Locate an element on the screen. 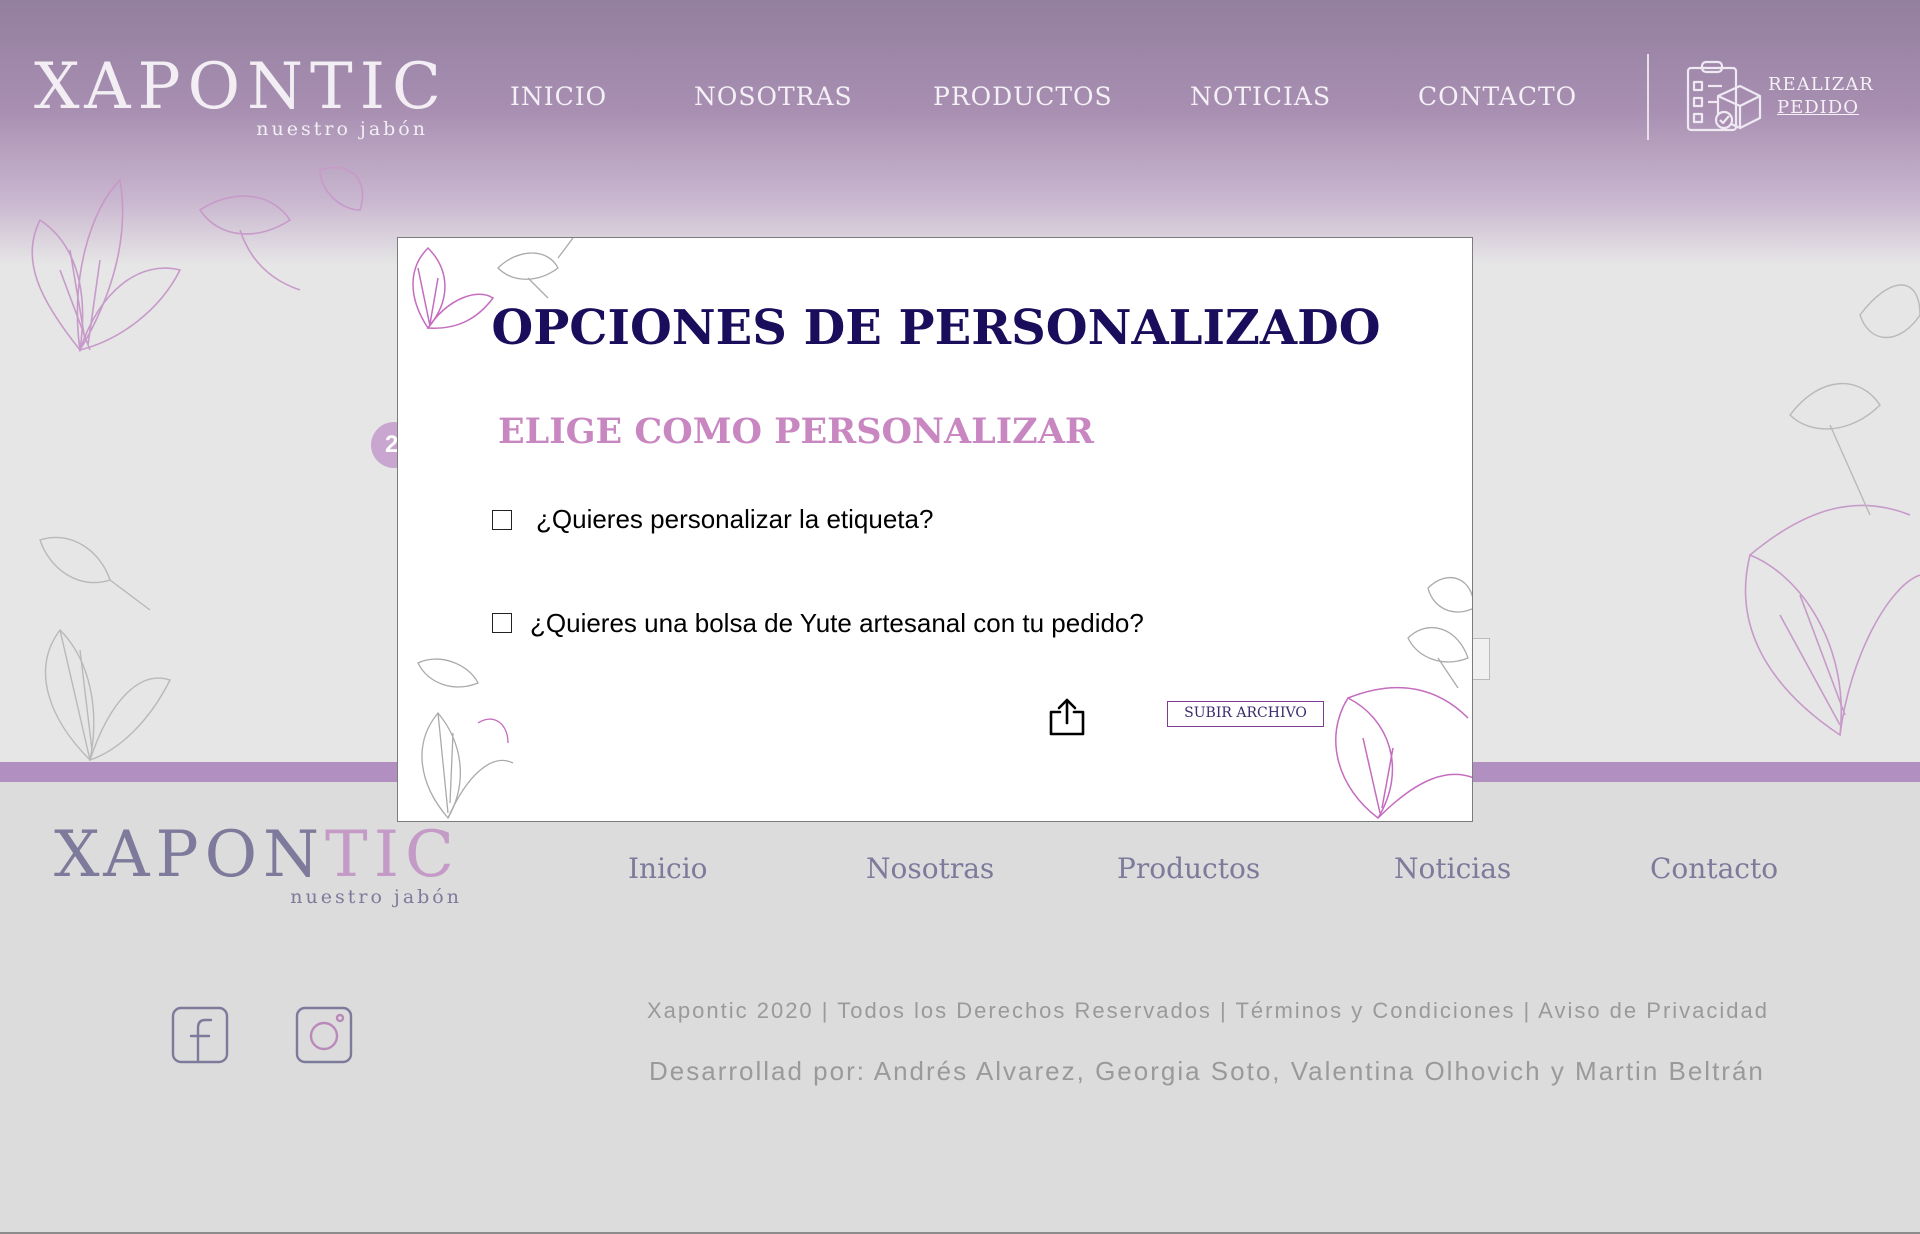 The image size is (1920, 1234). order-link-line2: PEDIDO is located at coordinates (1818, 107).